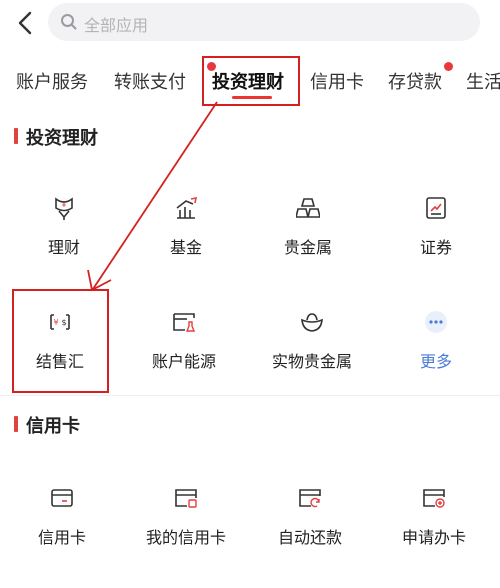 Image resolution: width=500 pixels, height=588 pixels. Describe the element at coordinates (62, 526) in the screenshot. I see `grid-item-credit-card: 信用卡` at that location.